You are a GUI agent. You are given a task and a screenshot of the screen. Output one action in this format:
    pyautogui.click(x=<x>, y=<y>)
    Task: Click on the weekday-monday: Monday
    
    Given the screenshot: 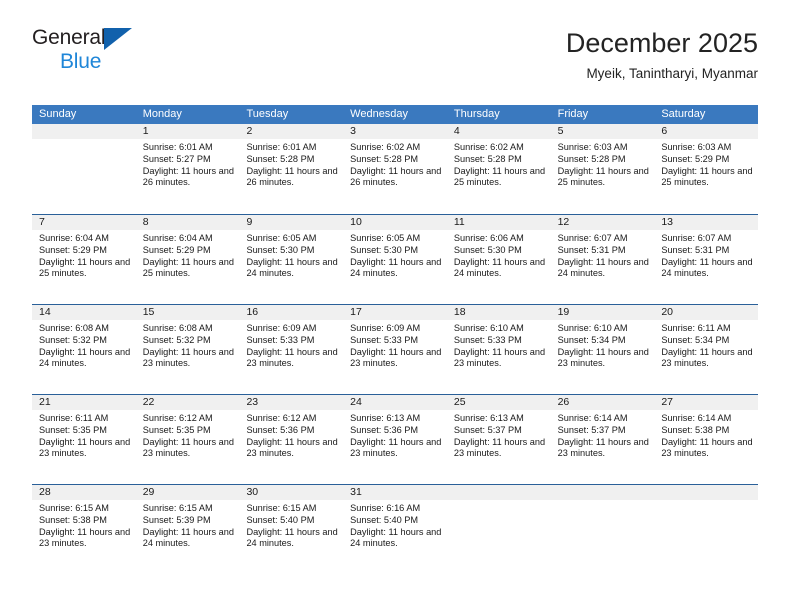 What is the action you would take?
    pyautogui.click(x=162, y=114)
    